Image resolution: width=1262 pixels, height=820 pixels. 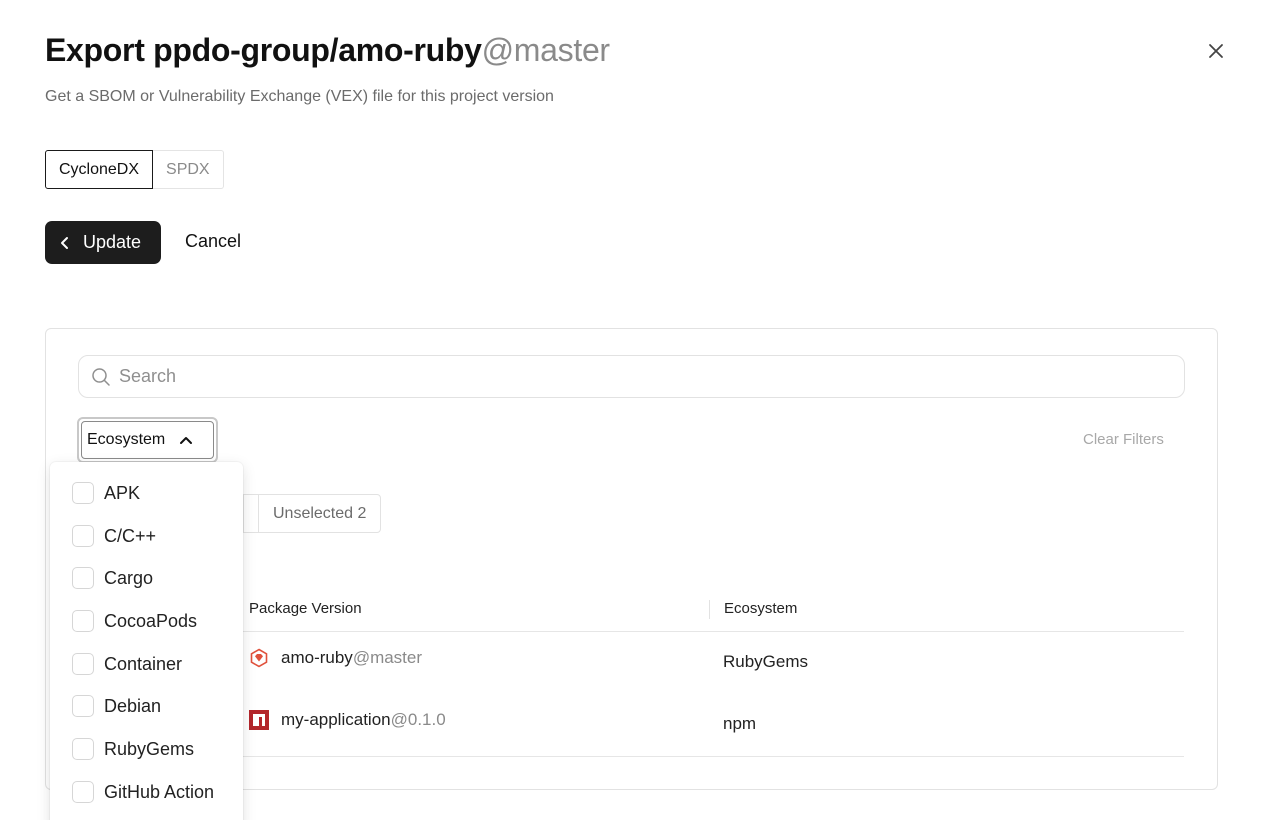 I want to click on option-label: RubyGems, so click(x=149, y=748).